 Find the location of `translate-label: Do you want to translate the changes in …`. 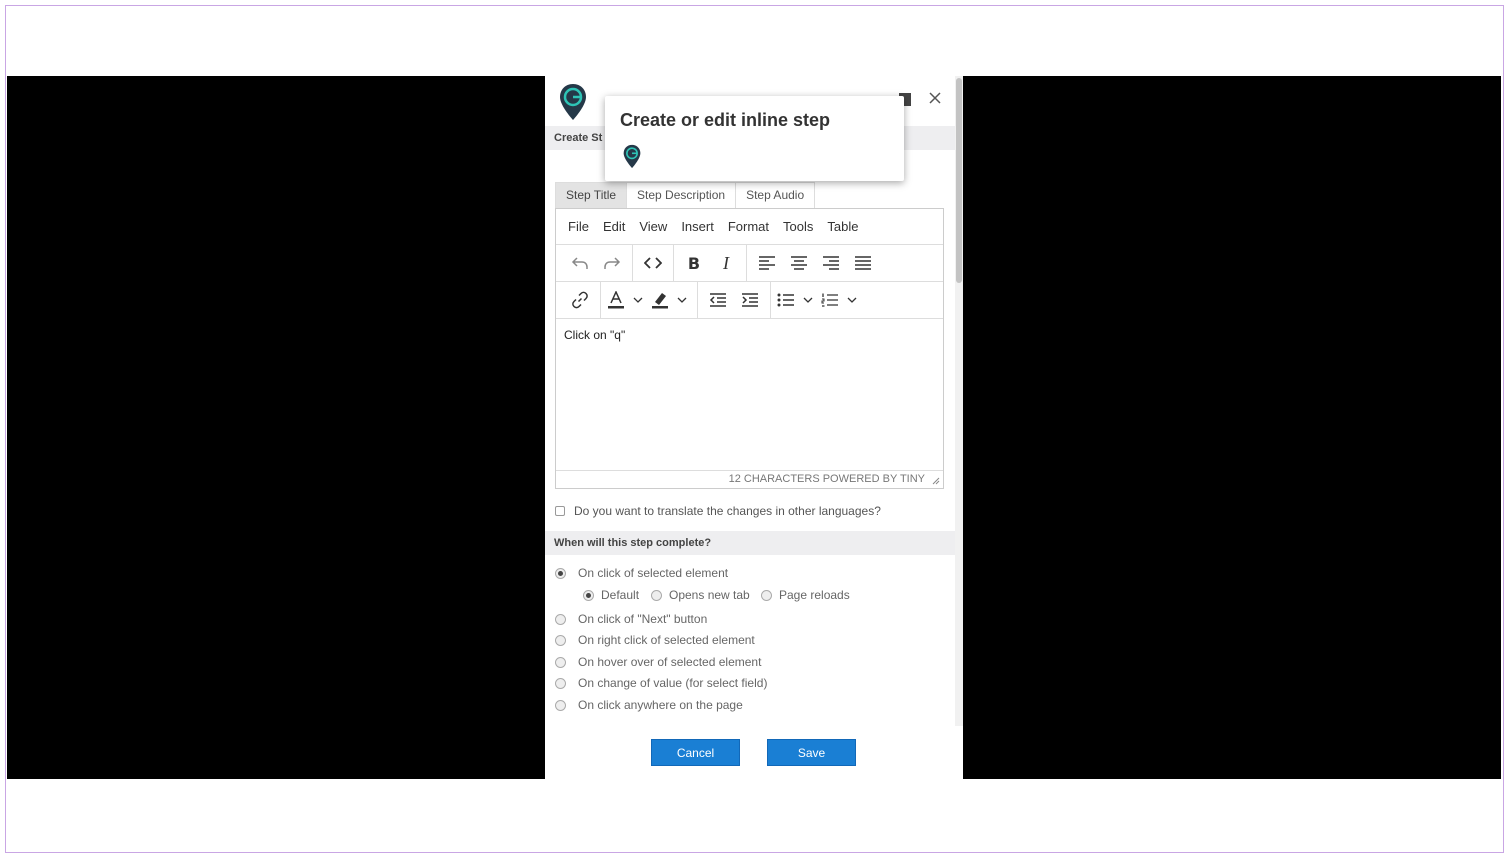

translate-label: Do you want to translate the changes in … is located at coordinates (727, 511).